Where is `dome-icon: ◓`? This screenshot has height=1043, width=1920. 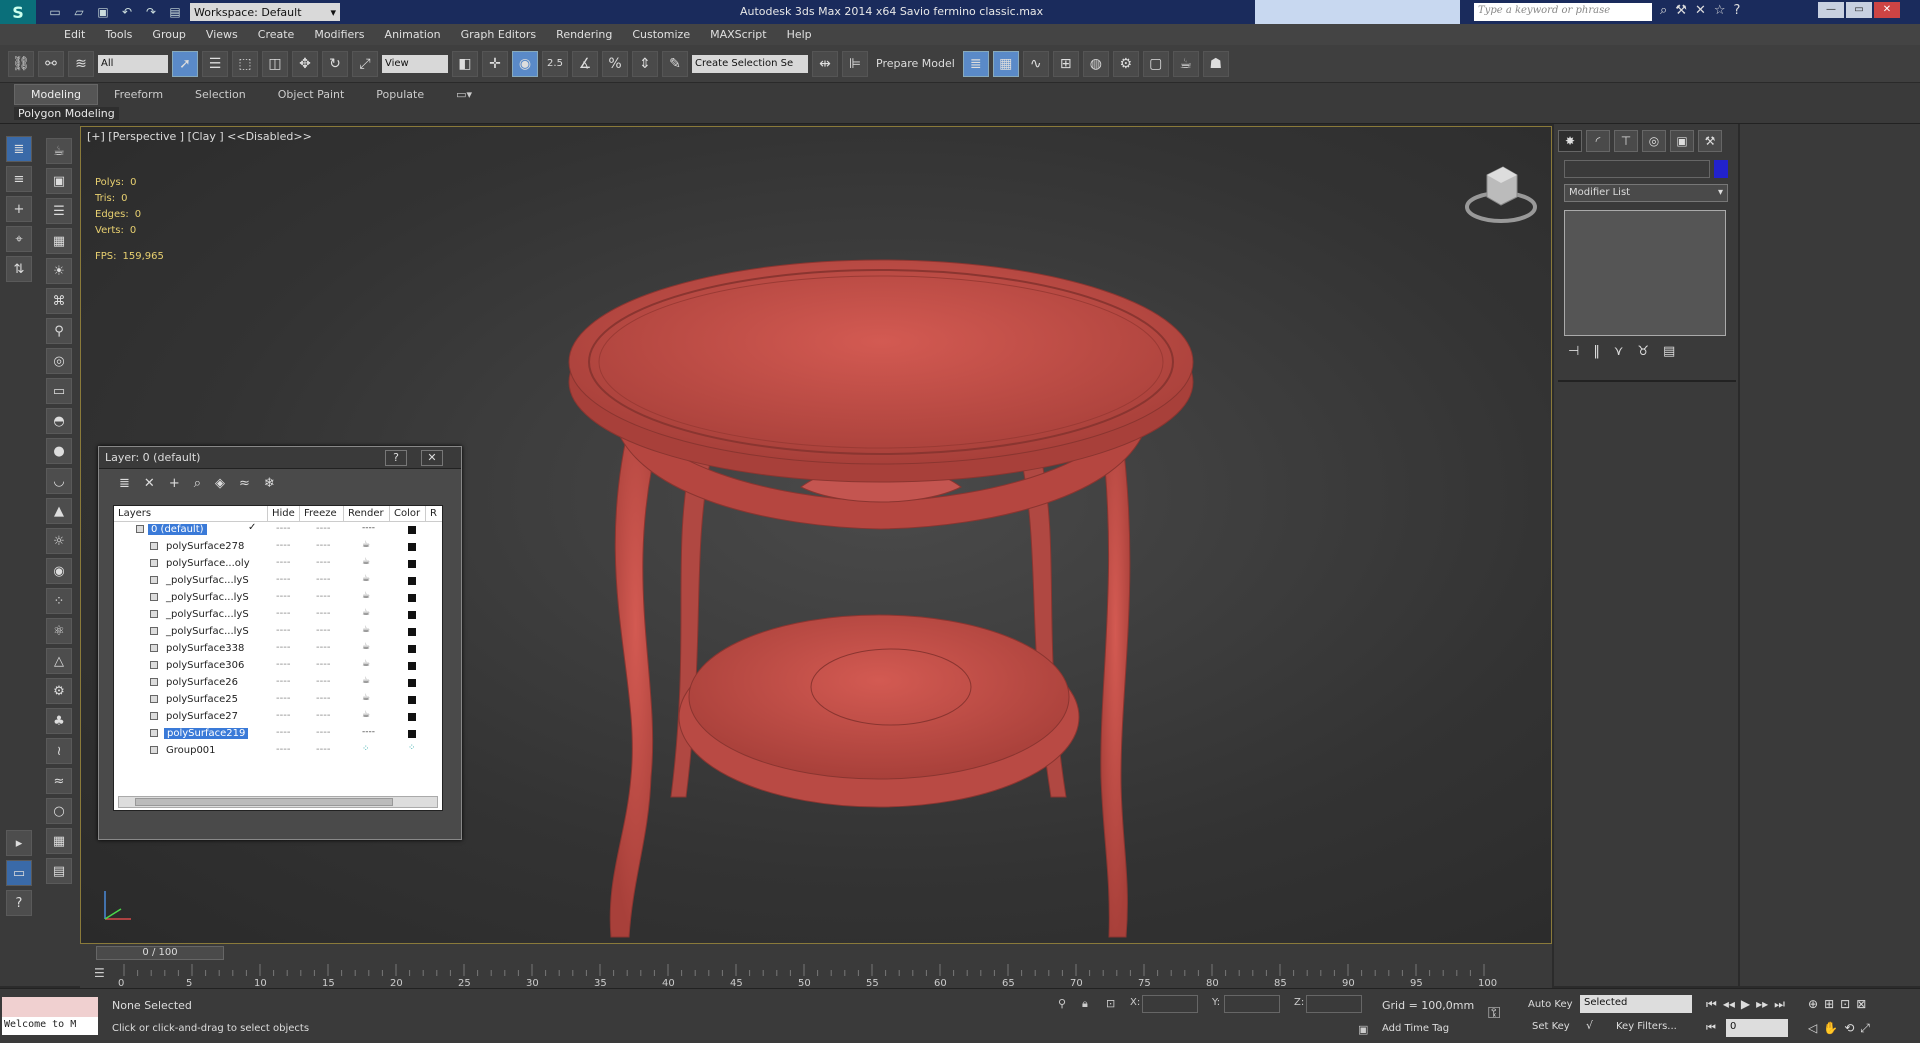
dome-icon: ◓ is located at coordinates (59, 421).